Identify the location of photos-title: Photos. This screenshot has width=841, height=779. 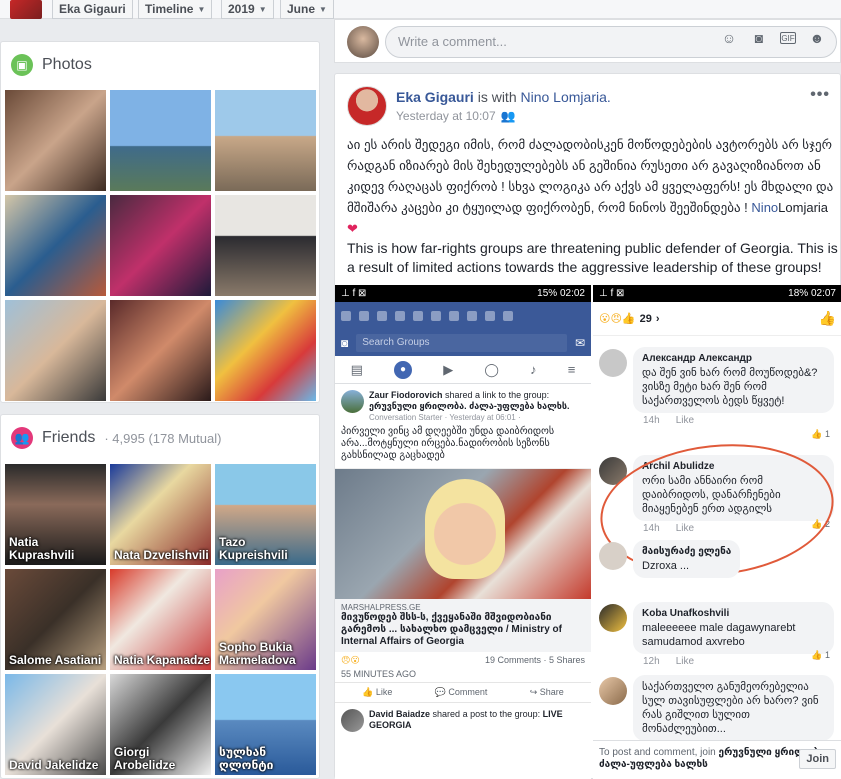
(67, 65).